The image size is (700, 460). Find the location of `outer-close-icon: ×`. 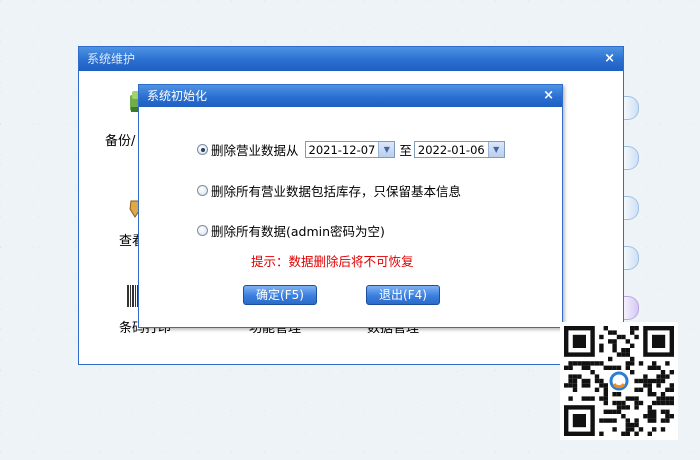

outer-close-icon: × is located at coordinates (609, 59).